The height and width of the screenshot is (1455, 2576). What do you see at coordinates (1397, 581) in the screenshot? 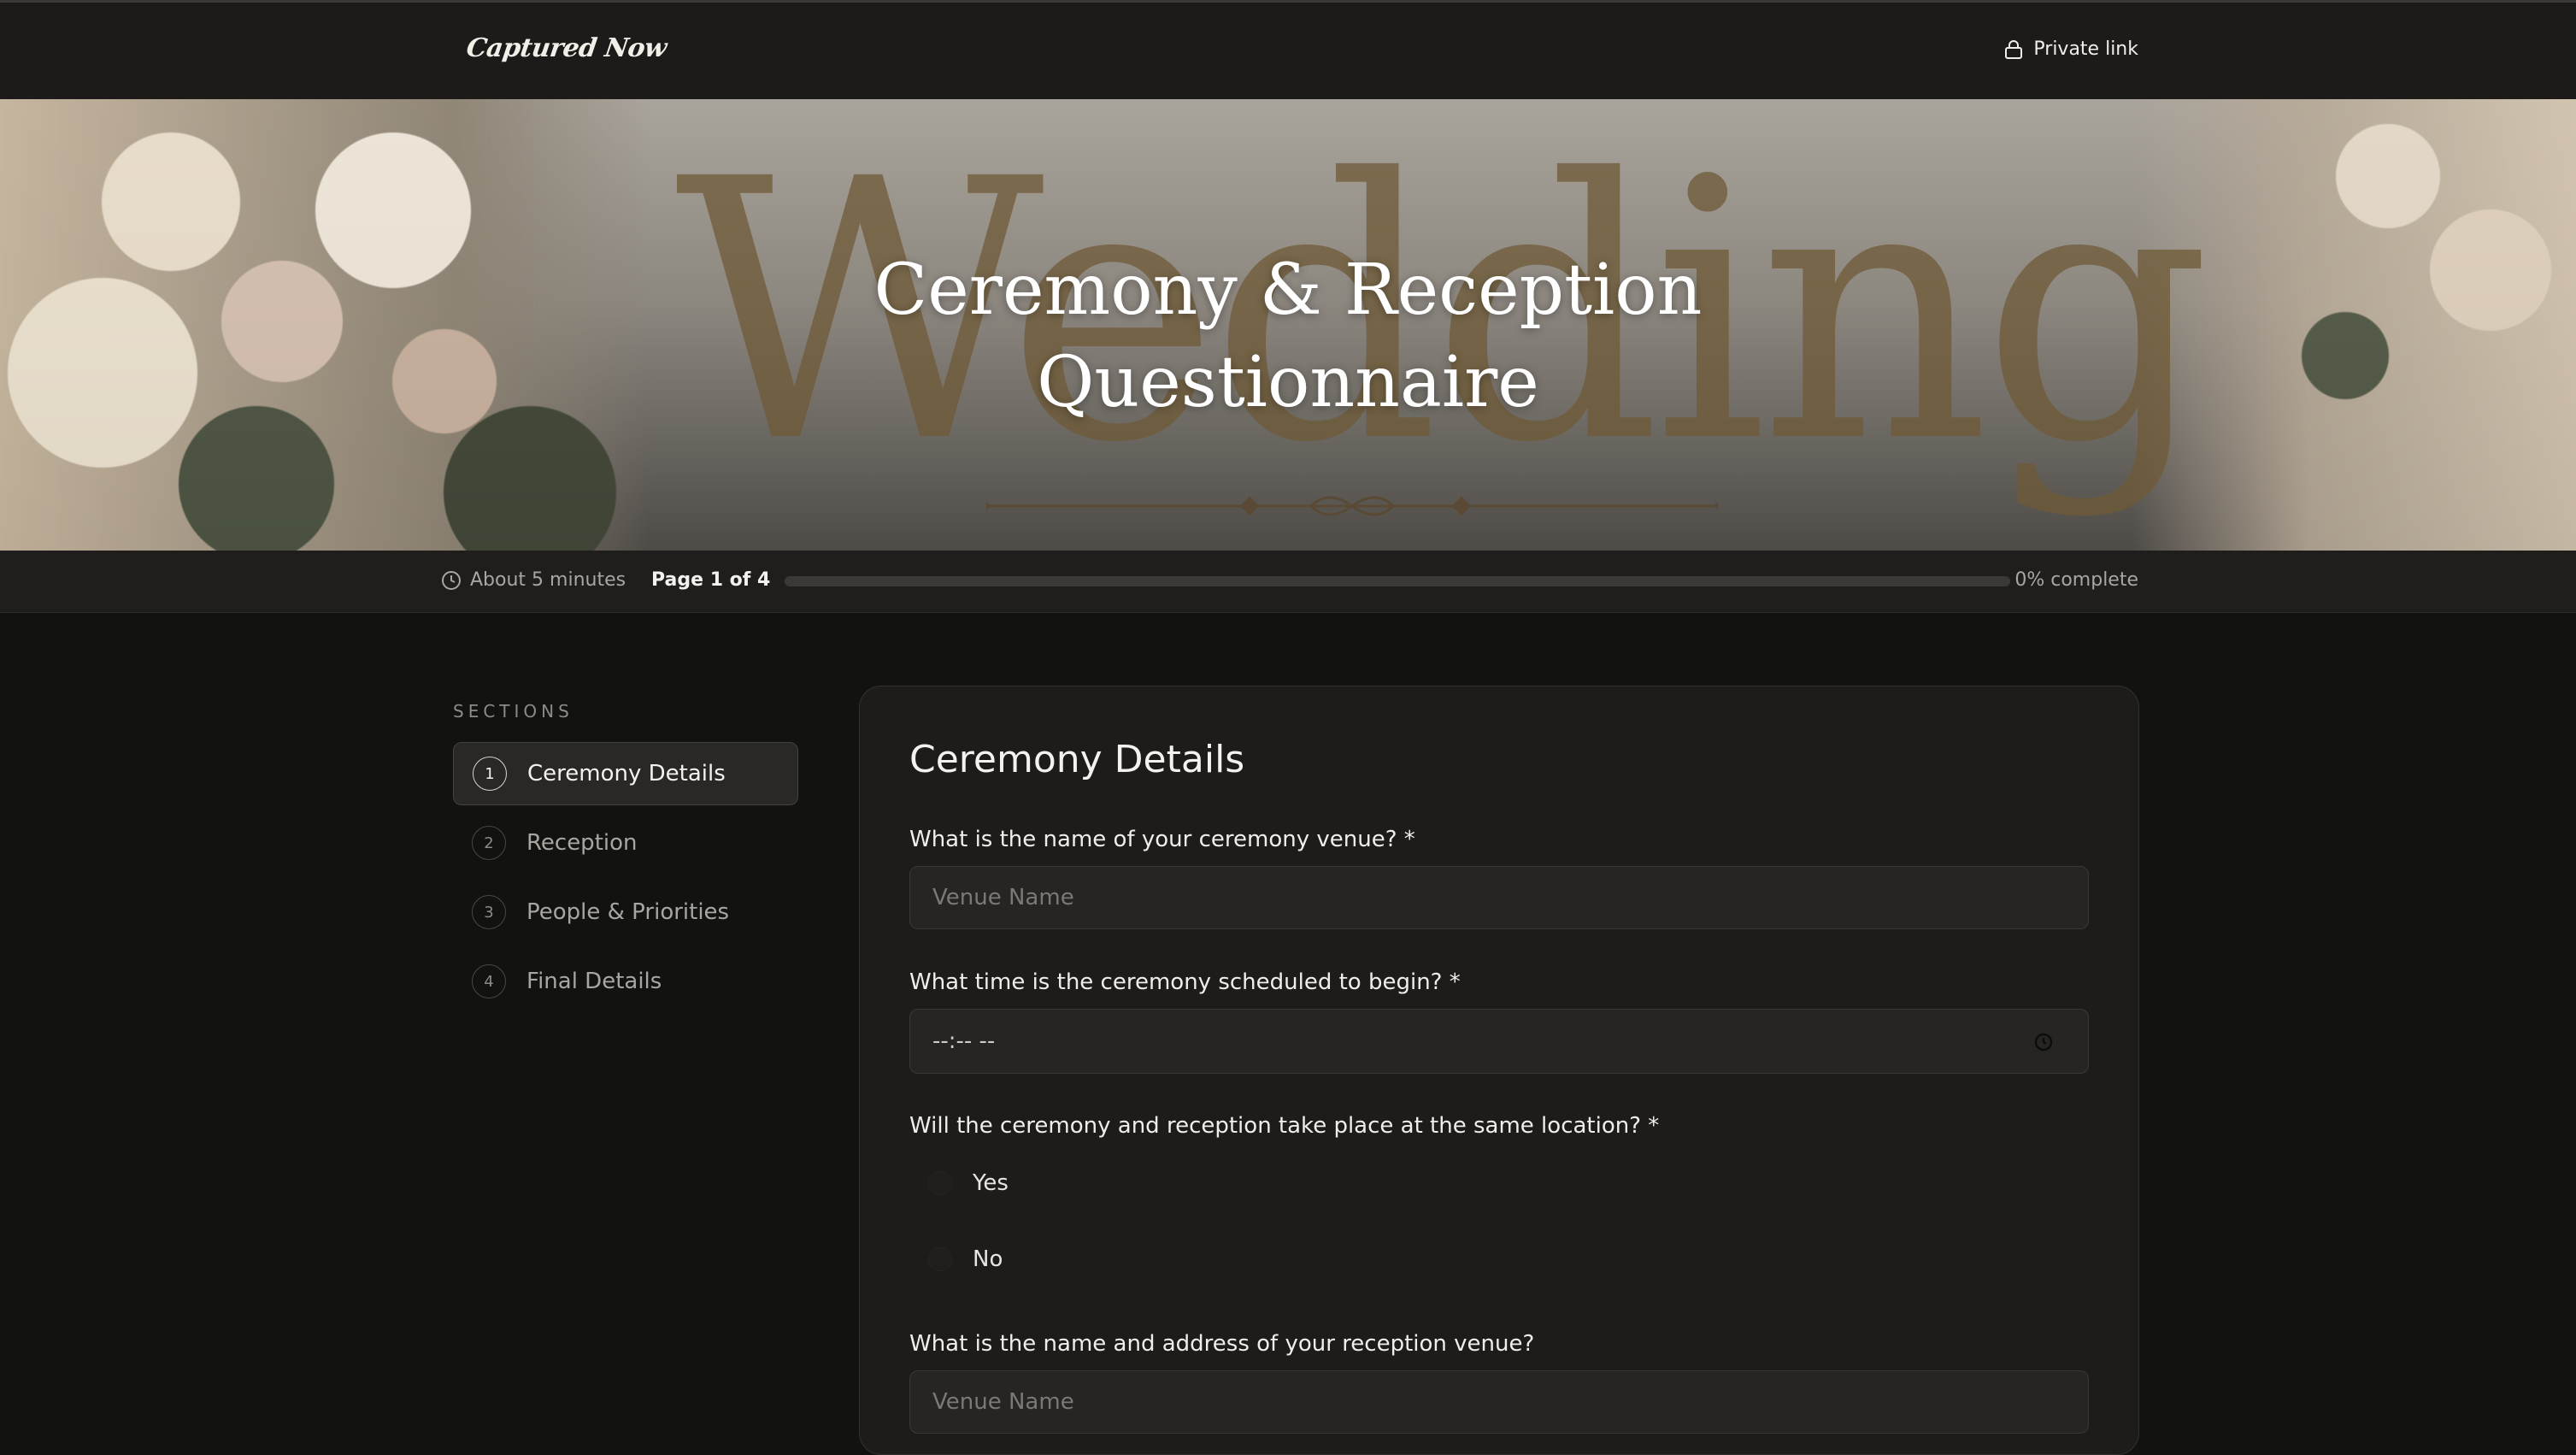
I see `progress-bar` at bounding box center [1397, 581].